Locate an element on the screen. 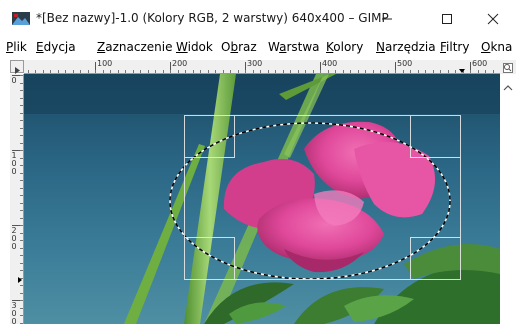 This screenshot has height=328, width=516. minimize-button is located at coordinates (387, 19).